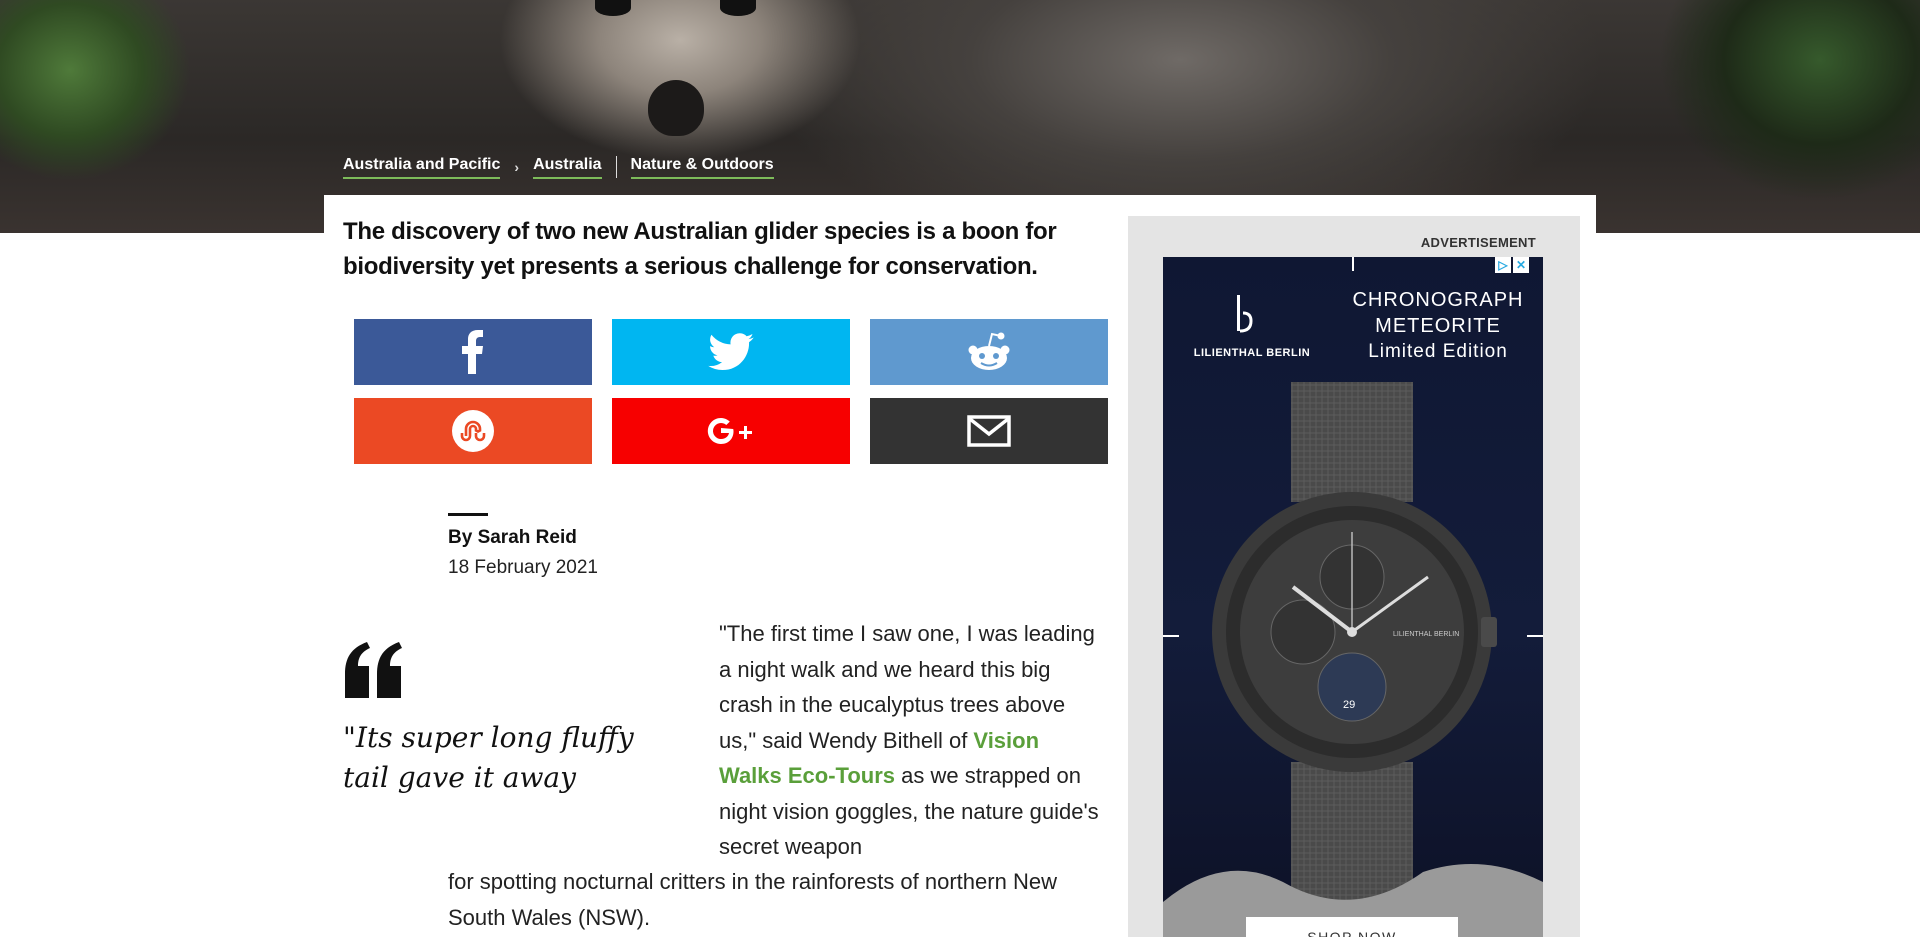 The height and width of the screenshot is (937, 1920). I want to click on ad-close-icon: ✕, so click(1521, 265).